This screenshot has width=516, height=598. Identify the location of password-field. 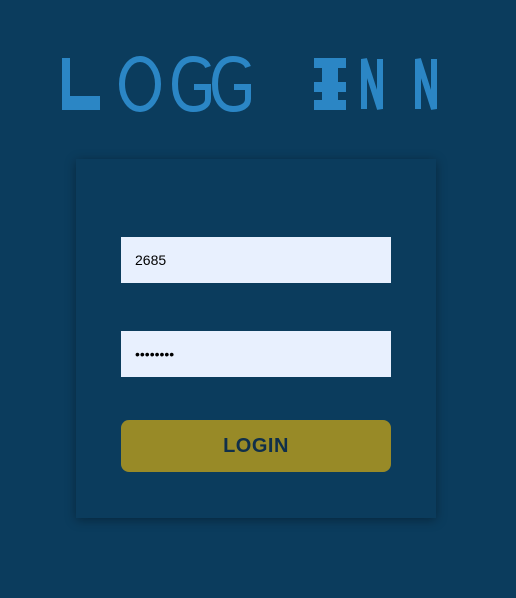
(256, 354).